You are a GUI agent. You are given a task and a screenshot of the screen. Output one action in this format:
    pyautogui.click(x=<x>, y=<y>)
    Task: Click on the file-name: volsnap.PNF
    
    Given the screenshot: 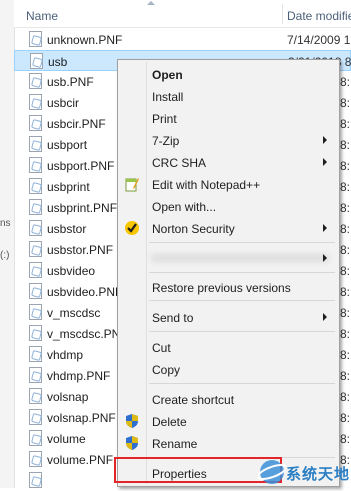 What is the action you would take?
    pyautogui.click(x=81, y=418)
    